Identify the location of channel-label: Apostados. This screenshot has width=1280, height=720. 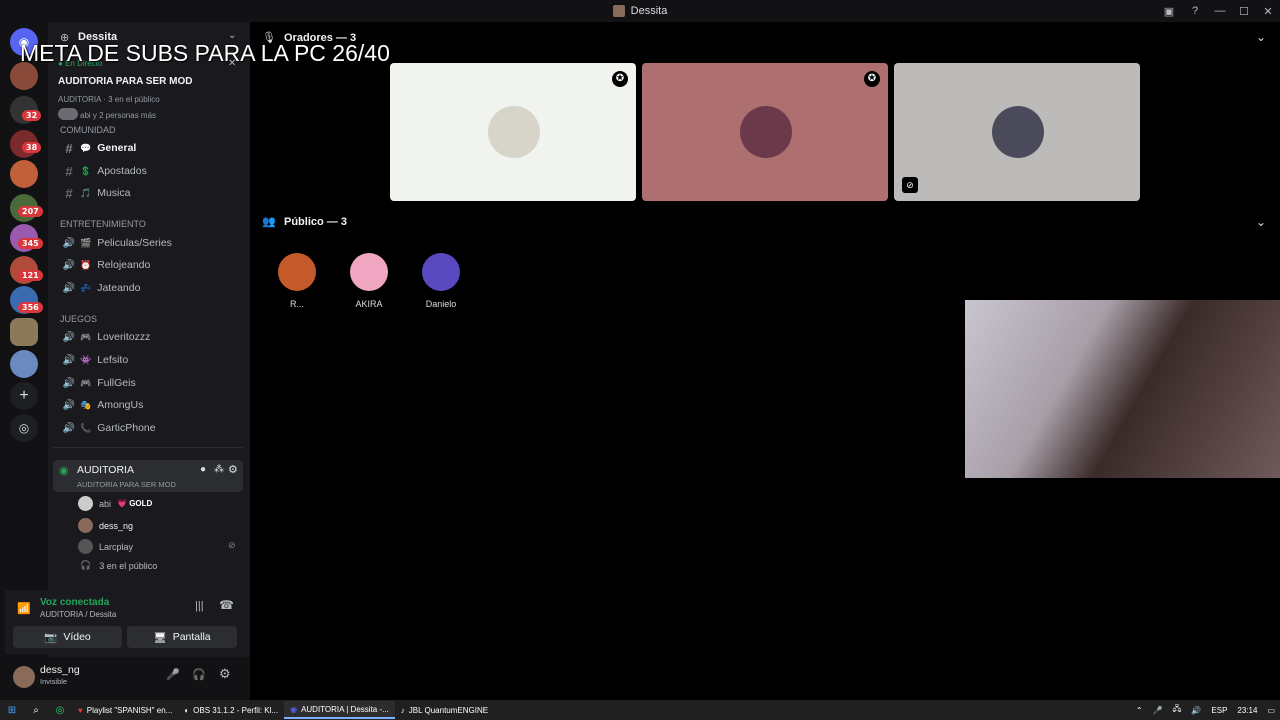
(122, 171).